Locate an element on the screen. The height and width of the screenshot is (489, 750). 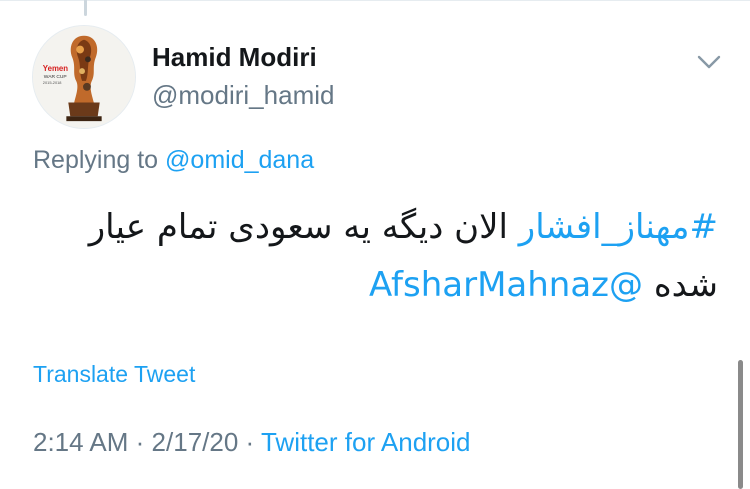
author-handle: @modiri_hamid is located at coordinates (243, 95).